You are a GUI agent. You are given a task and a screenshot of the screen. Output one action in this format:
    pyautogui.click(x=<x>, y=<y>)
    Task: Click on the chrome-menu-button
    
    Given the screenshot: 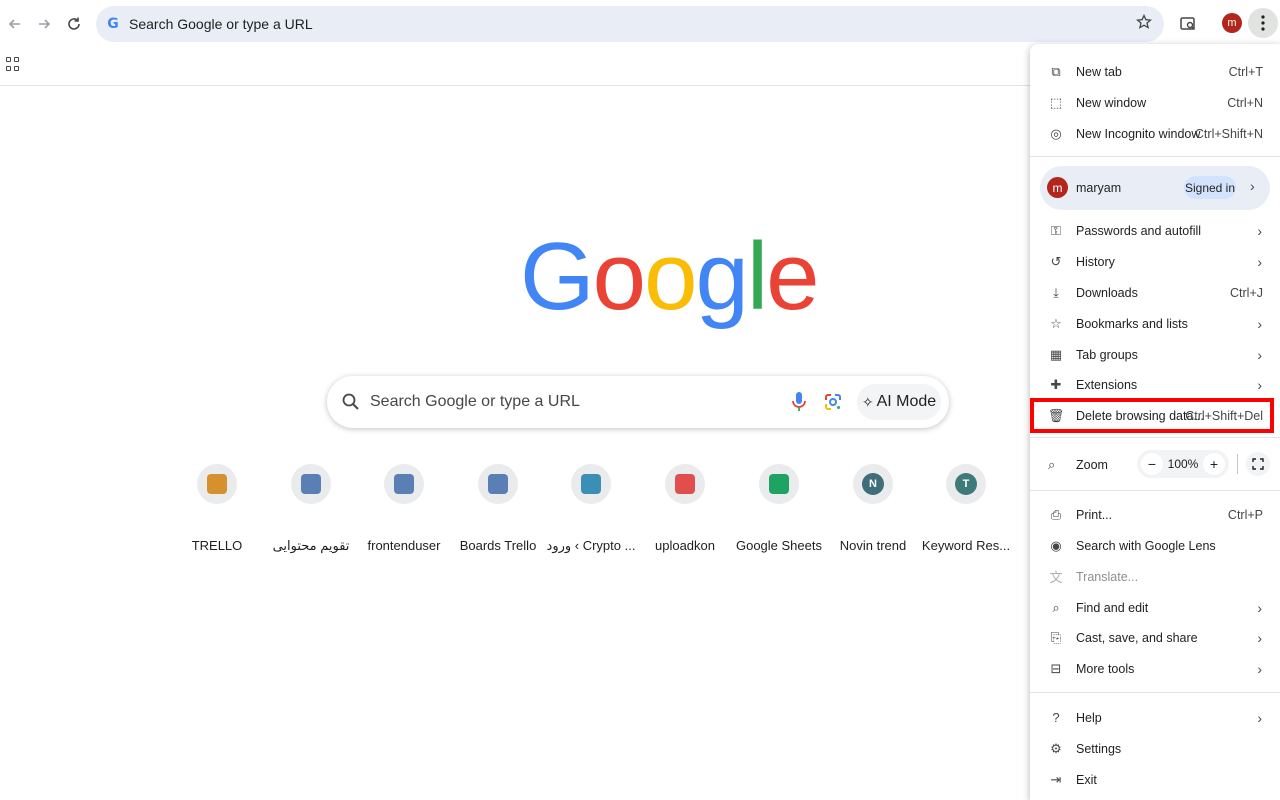 What is the action you would take?
    pyautogui.click(x=1263, y=23)
    